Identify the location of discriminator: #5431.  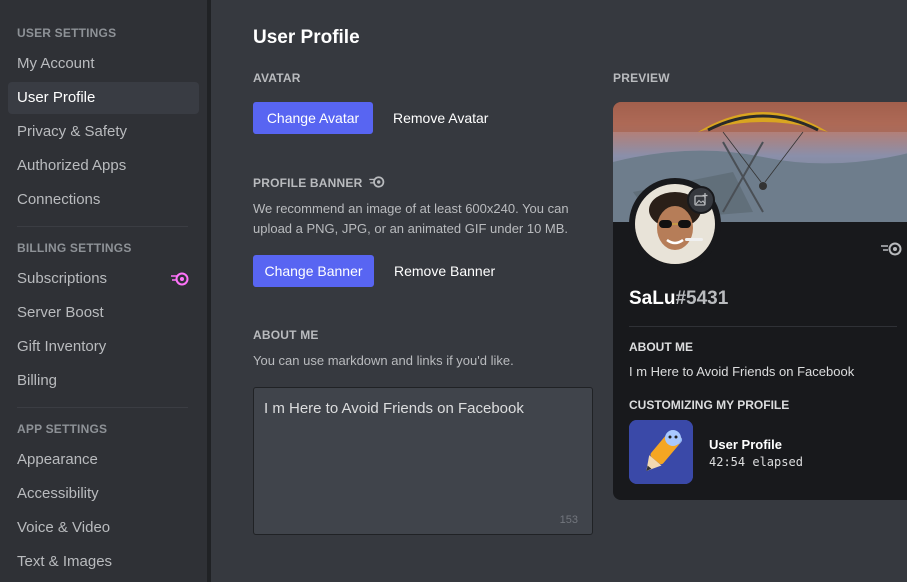
(702, 298).